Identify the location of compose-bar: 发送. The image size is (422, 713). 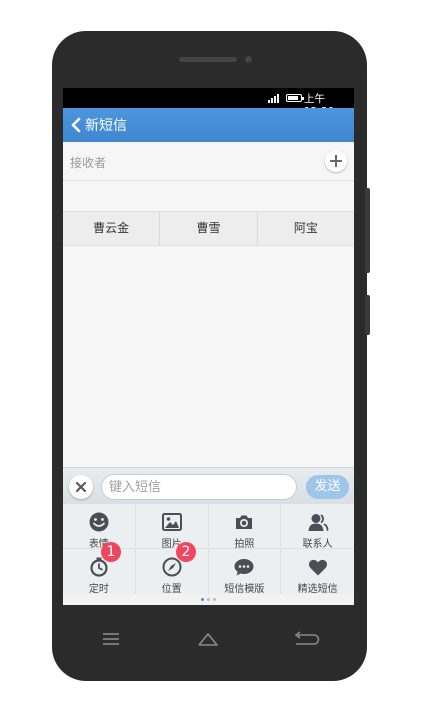
(208, 485).